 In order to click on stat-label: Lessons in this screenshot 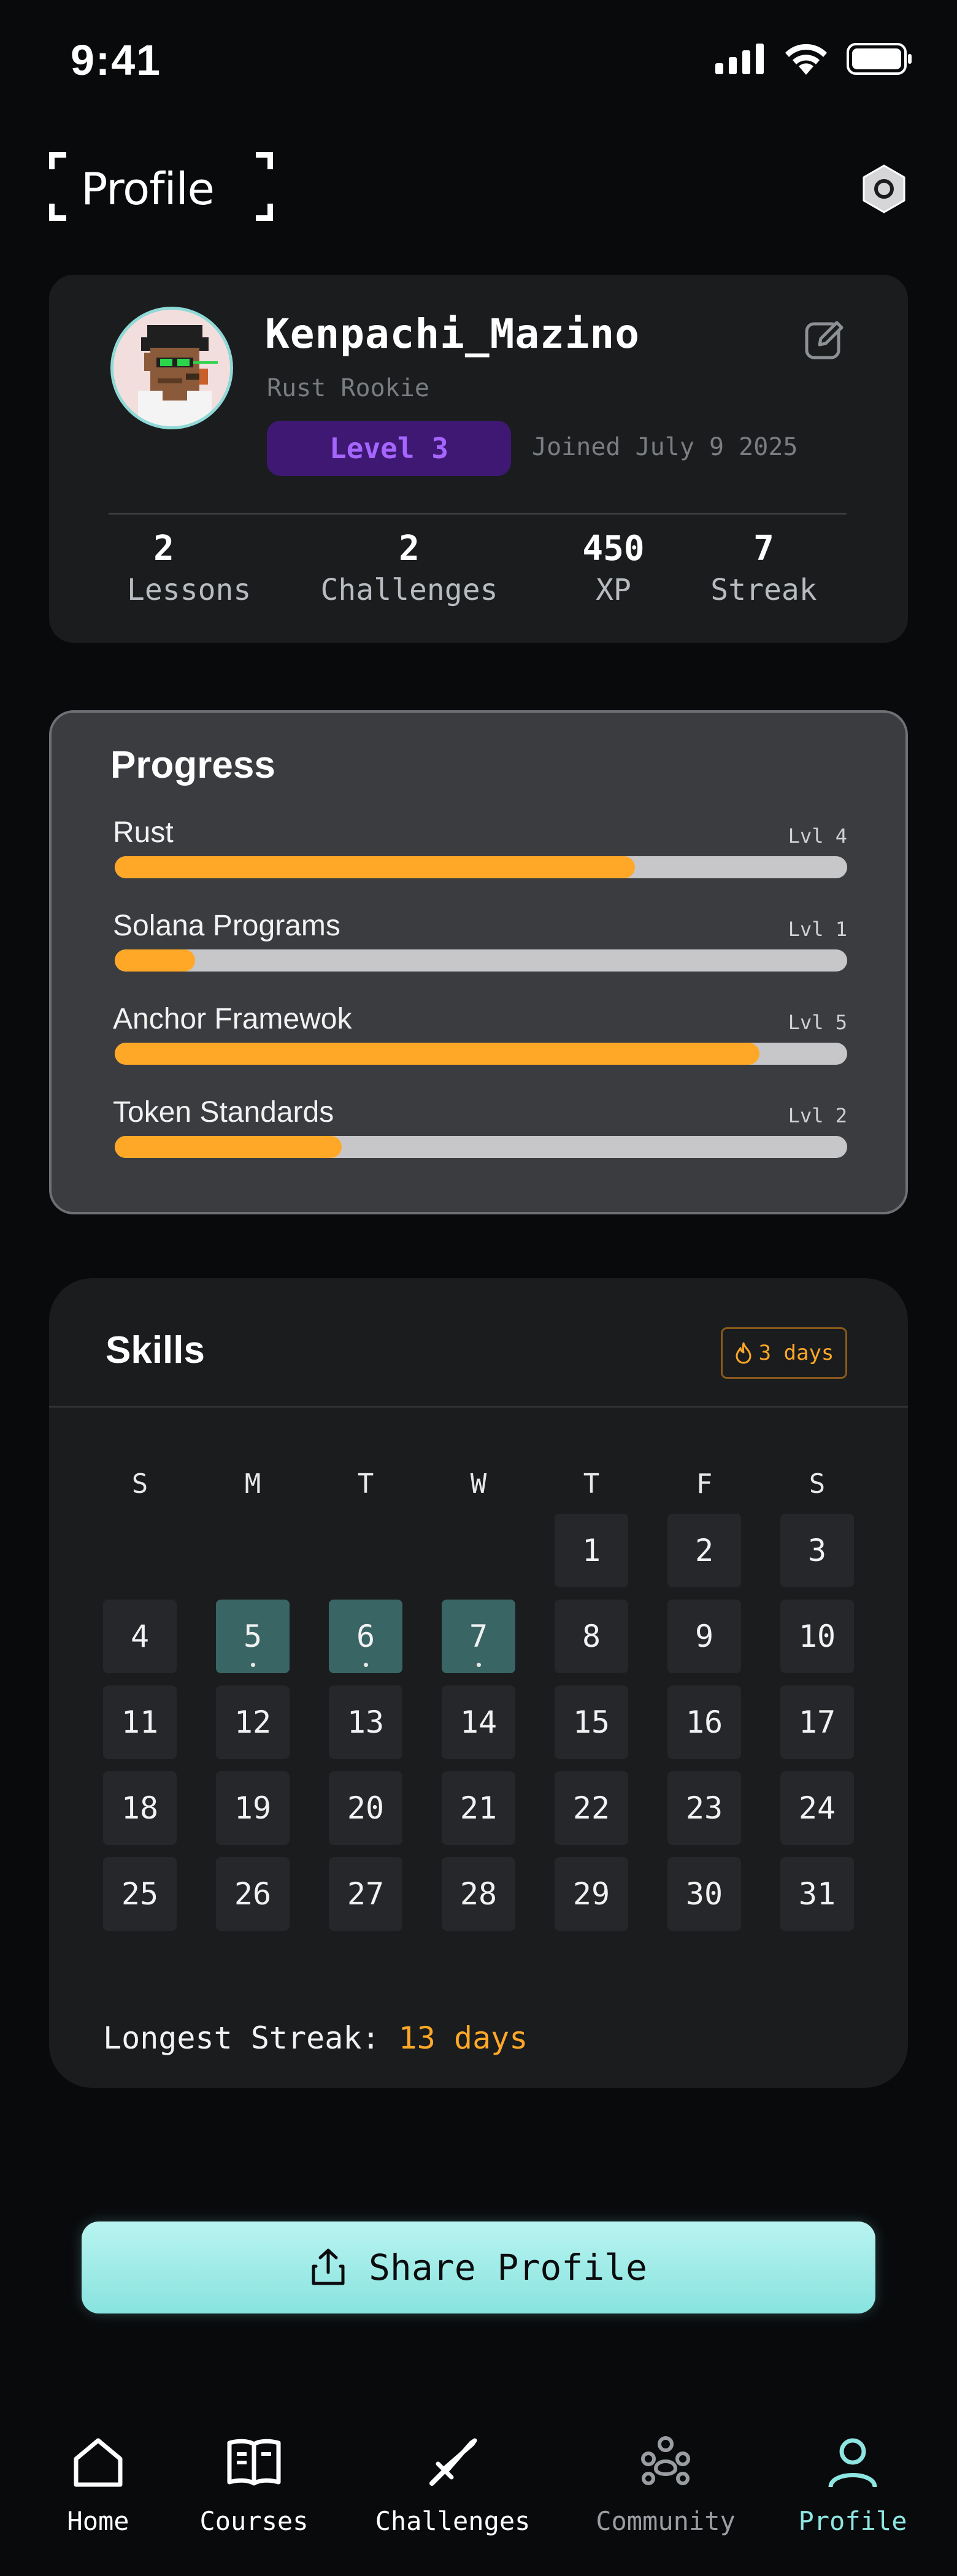, I will do `click(190, 590)`.